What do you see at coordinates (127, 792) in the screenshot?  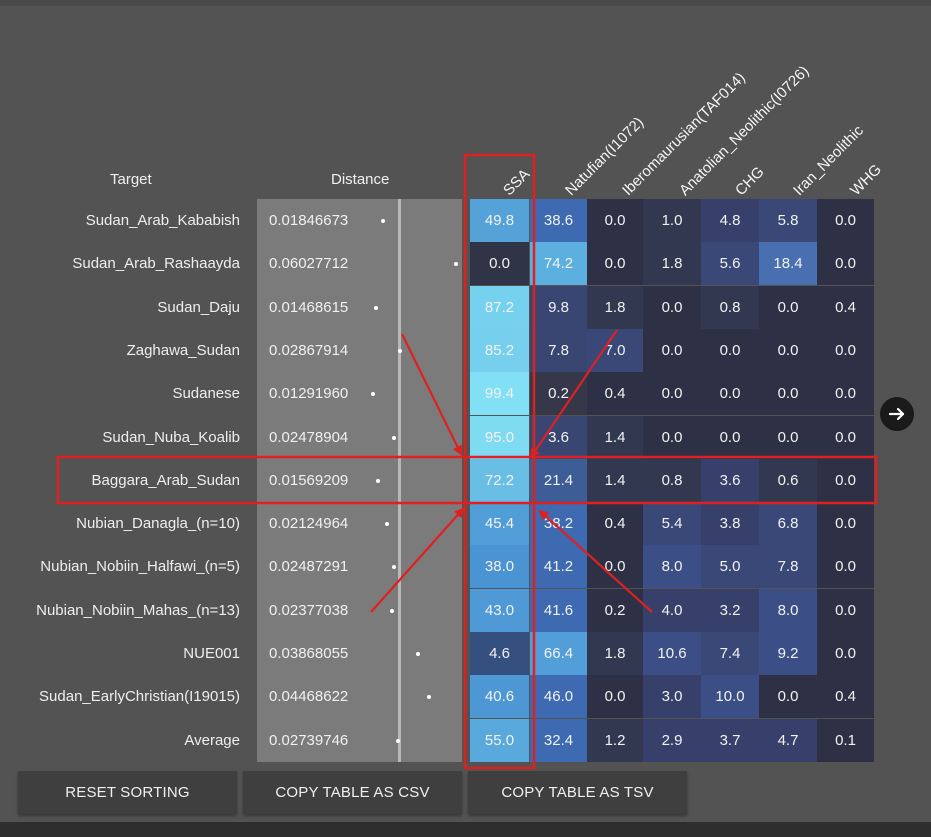 I see `reset-sorting-button: RESET SORTING` at bounding box center [127, 792].